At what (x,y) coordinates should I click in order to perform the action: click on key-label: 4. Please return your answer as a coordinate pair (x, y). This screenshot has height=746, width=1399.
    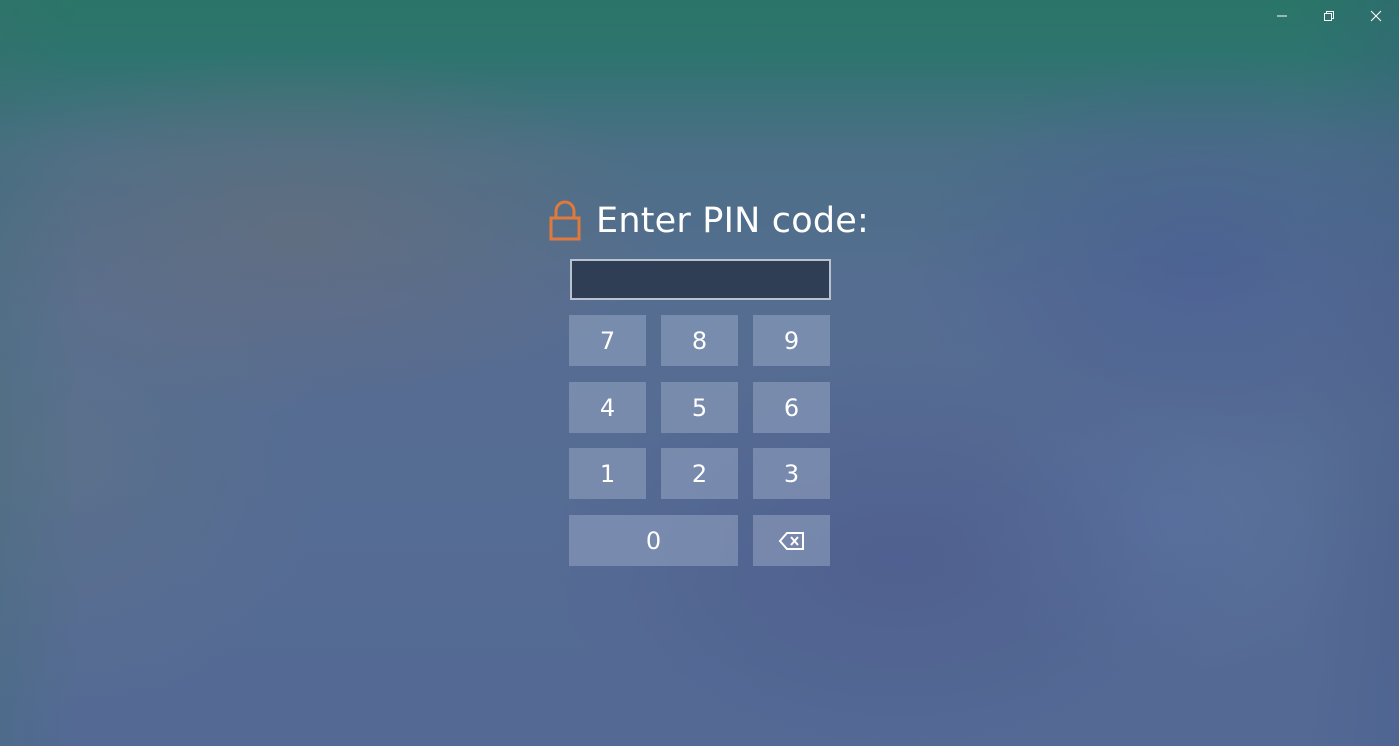
    Looking at the image, I should click on (607, 407).